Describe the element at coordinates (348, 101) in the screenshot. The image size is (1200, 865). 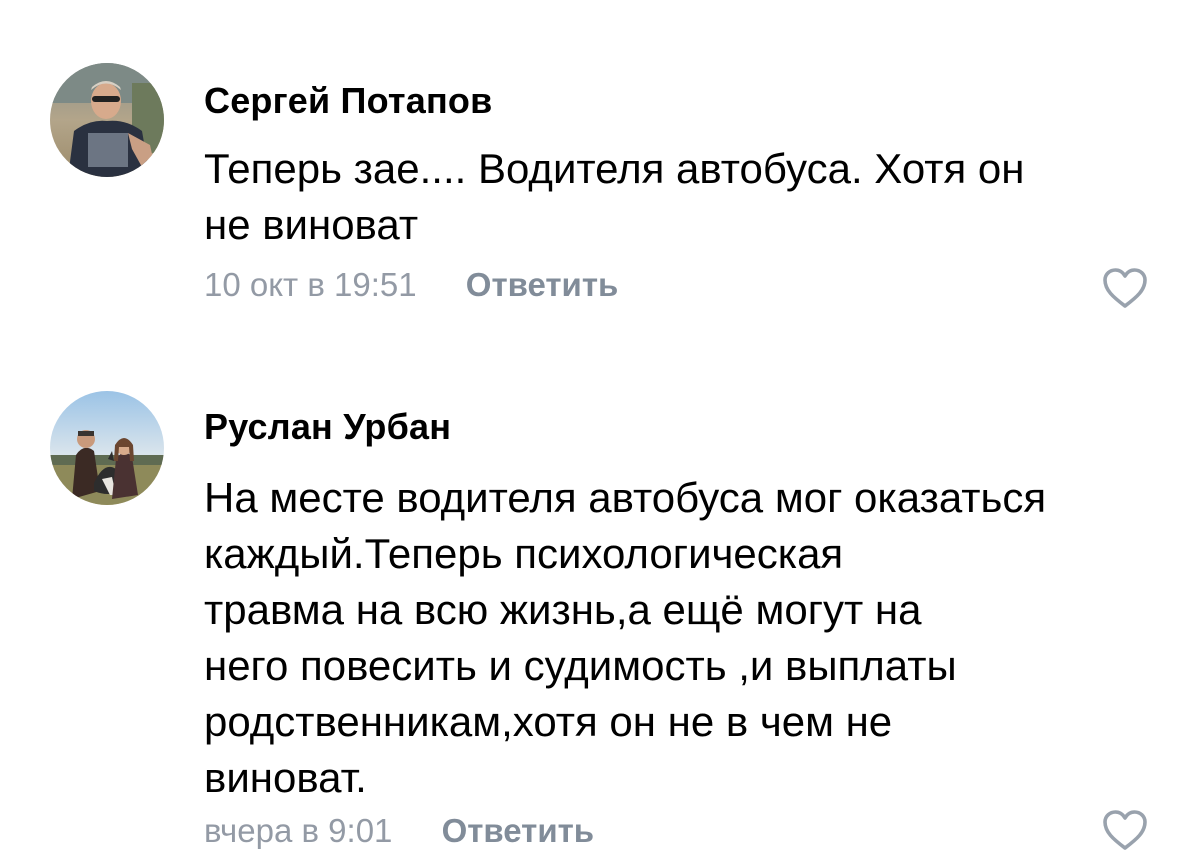
I see `comment-author: Сергей Потапов` at that location.